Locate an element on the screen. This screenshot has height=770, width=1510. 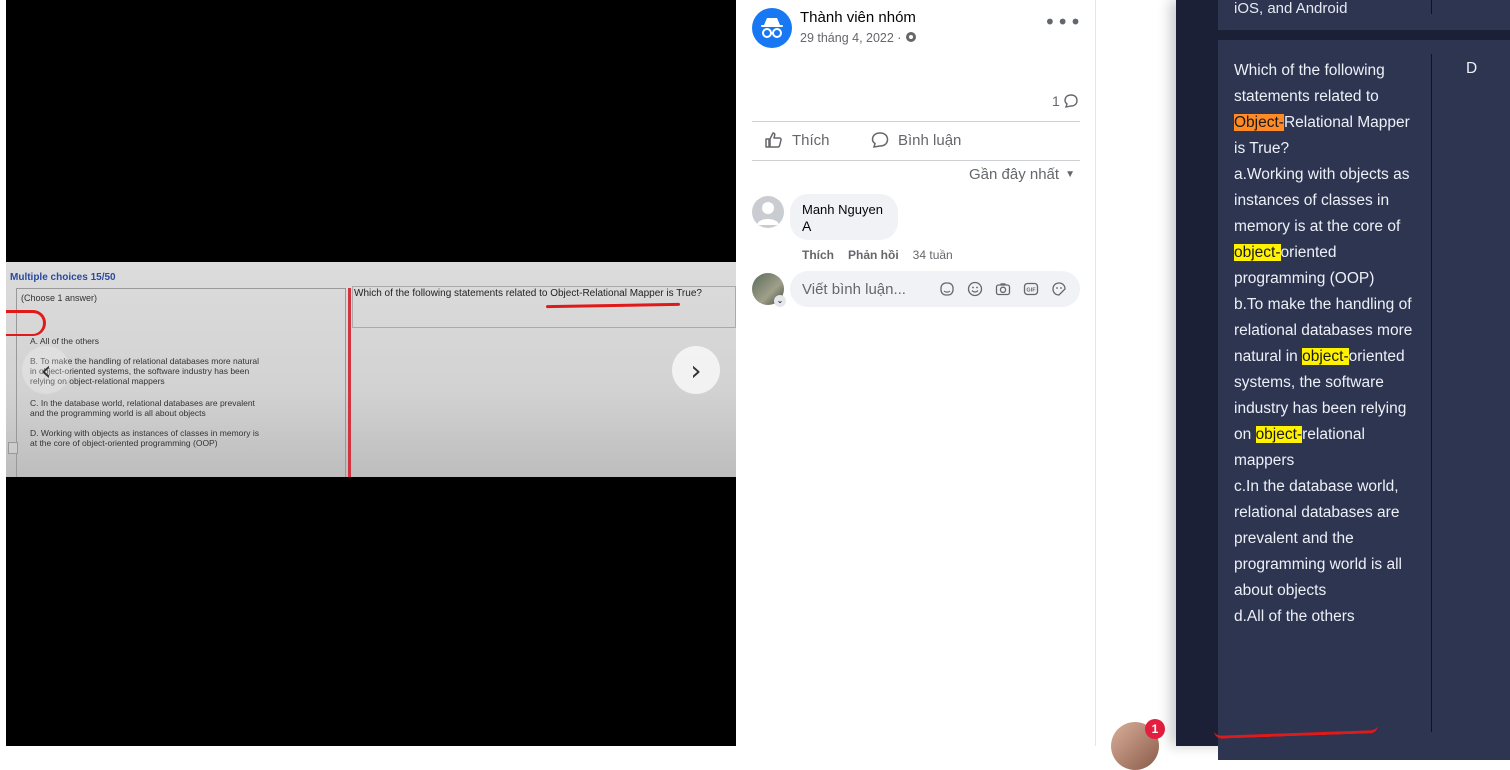
sort-comments-dropdown: Gần đây nhất ▼ is located at coordinates (1022, 174).